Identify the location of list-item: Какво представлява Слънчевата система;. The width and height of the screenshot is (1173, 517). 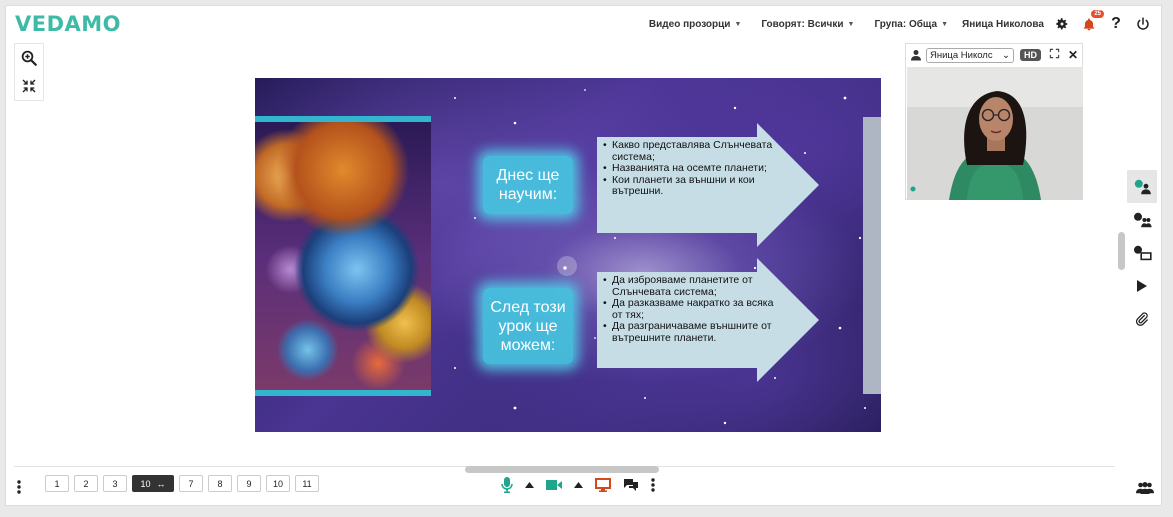
(691, 151).